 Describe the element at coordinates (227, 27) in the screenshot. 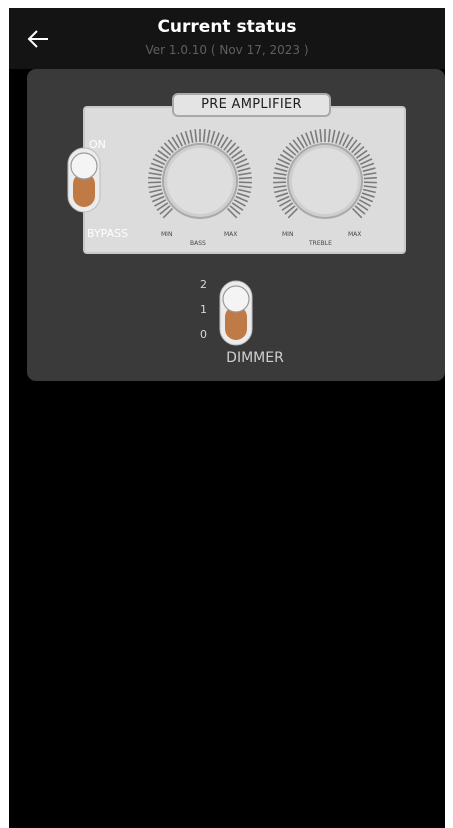

I see `page-title: Current status` at that location.